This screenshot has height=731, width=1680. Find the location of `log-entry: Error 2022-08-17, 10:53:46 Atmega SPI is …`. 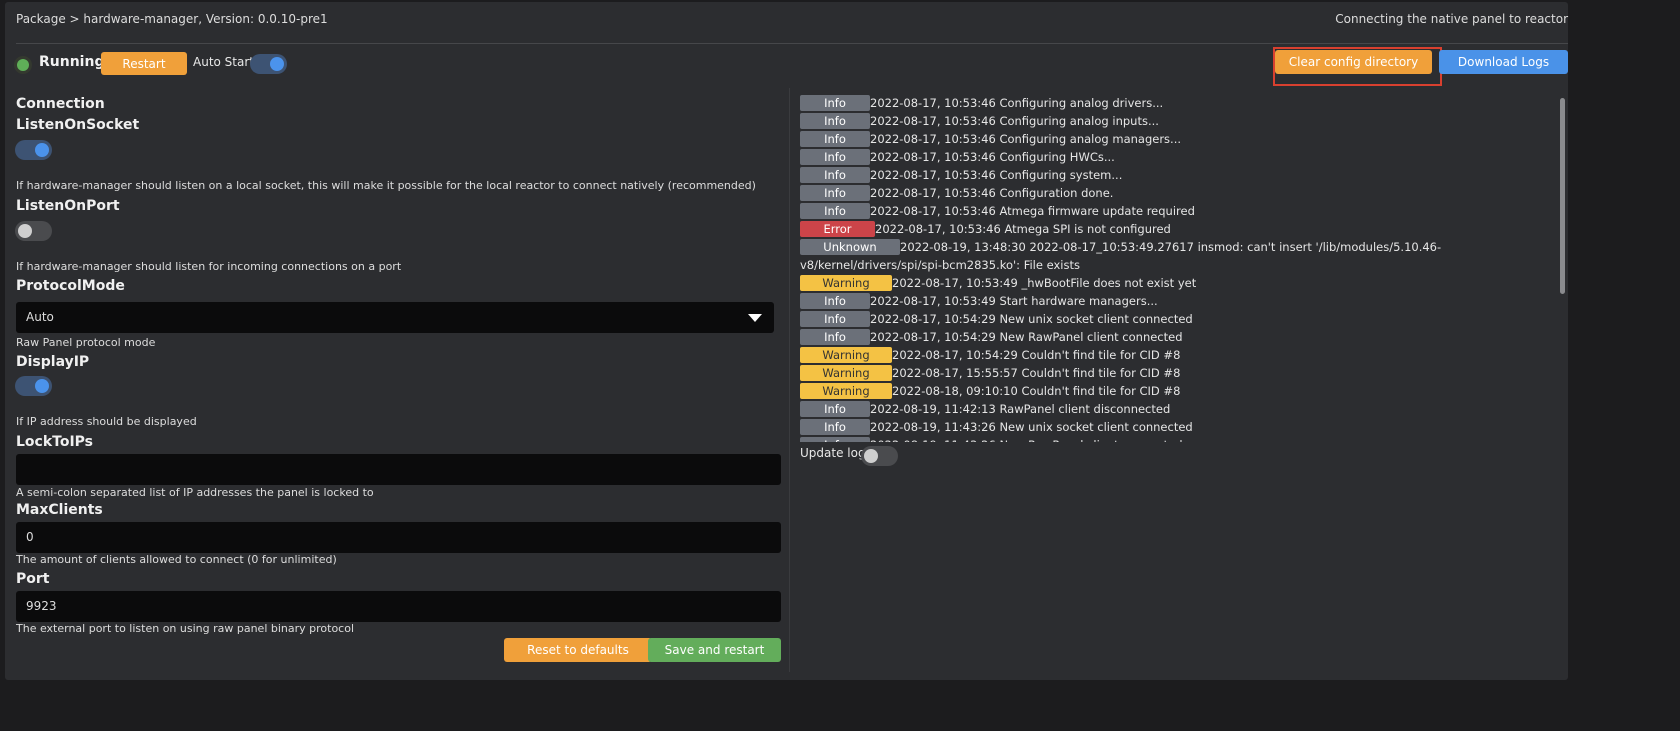

log-entry: Error 2022-08-17, 10:53:46 Atmega SPI is … is located at coordinates (1178, 229).